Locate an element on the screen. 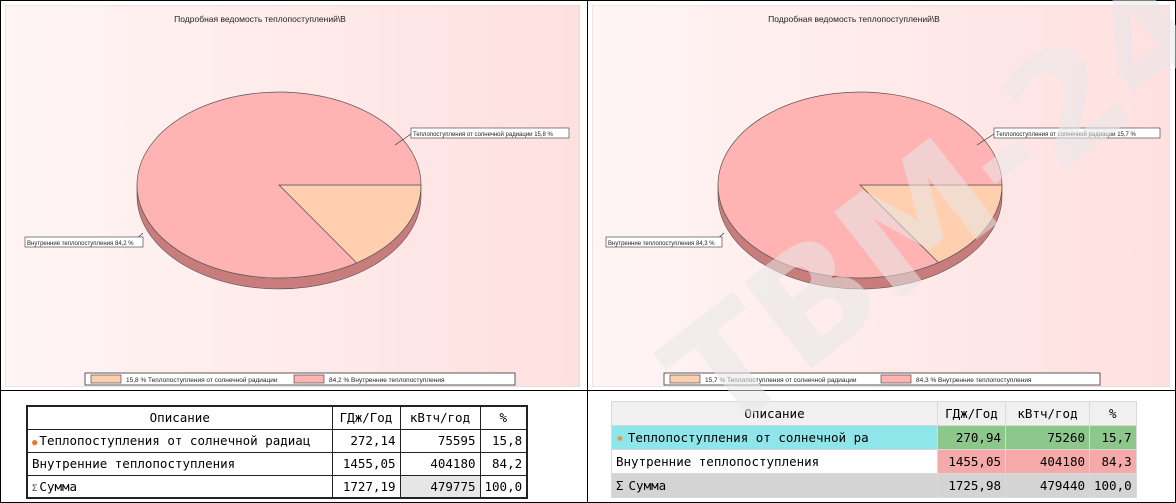 The height and width of the screenshot is (503, 1176). slice-label: Внутренние теплопоступления 84,2 % is located at coordinates (80, 244).